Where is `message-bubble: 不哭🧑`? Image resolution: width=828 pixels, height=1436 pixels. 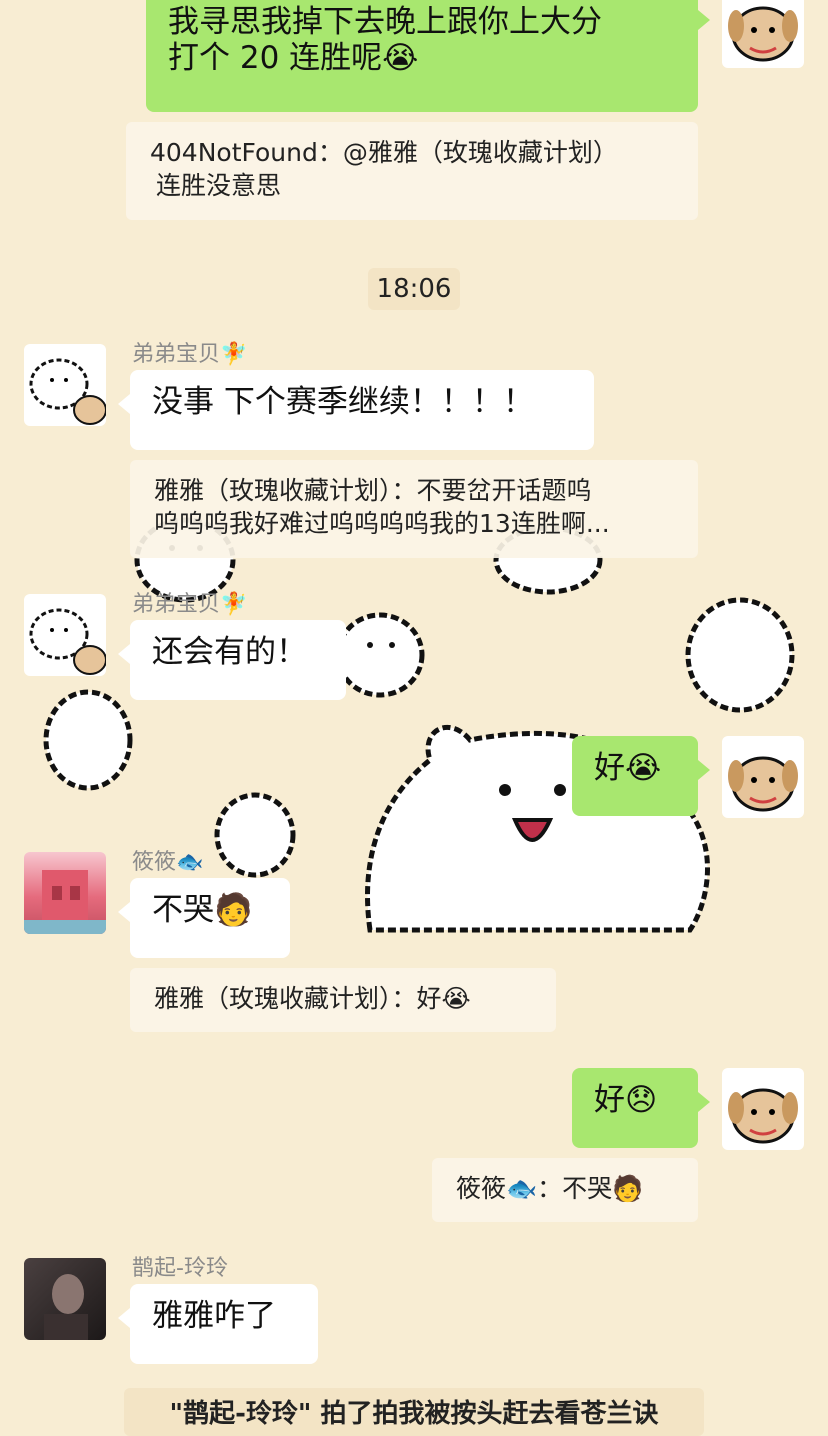 message-bubble: 不哭🧑 is located at coordinates (204, 918).